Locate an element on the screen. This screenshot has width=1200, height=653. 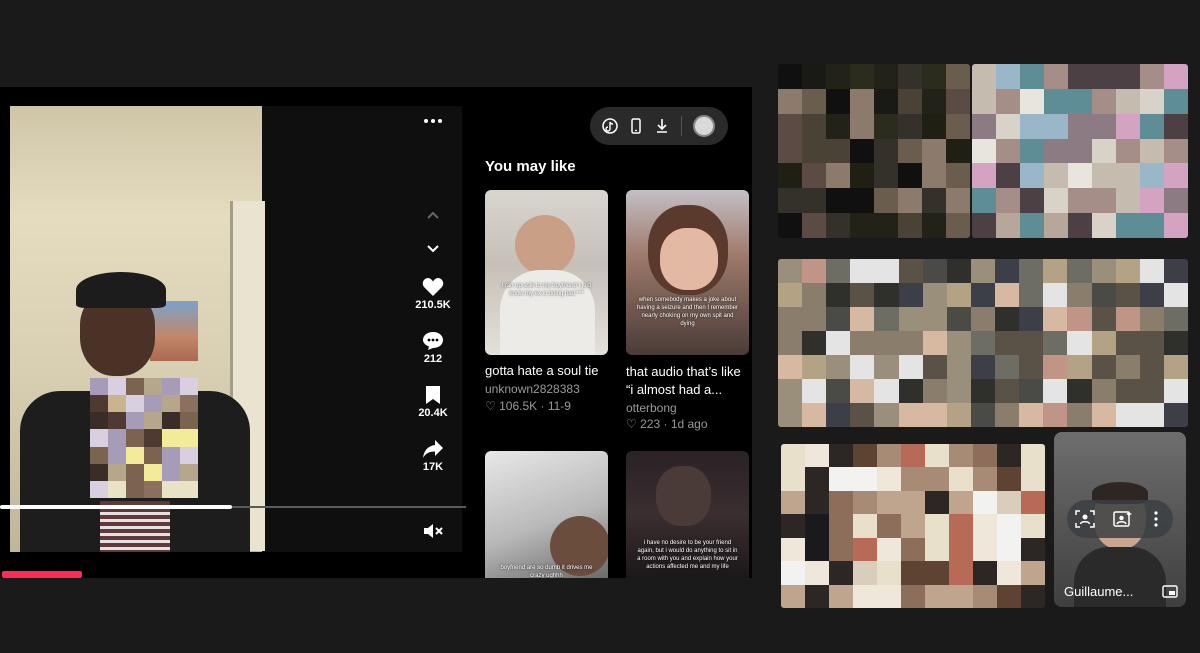
device-icon is located at coordinates (636, 126).